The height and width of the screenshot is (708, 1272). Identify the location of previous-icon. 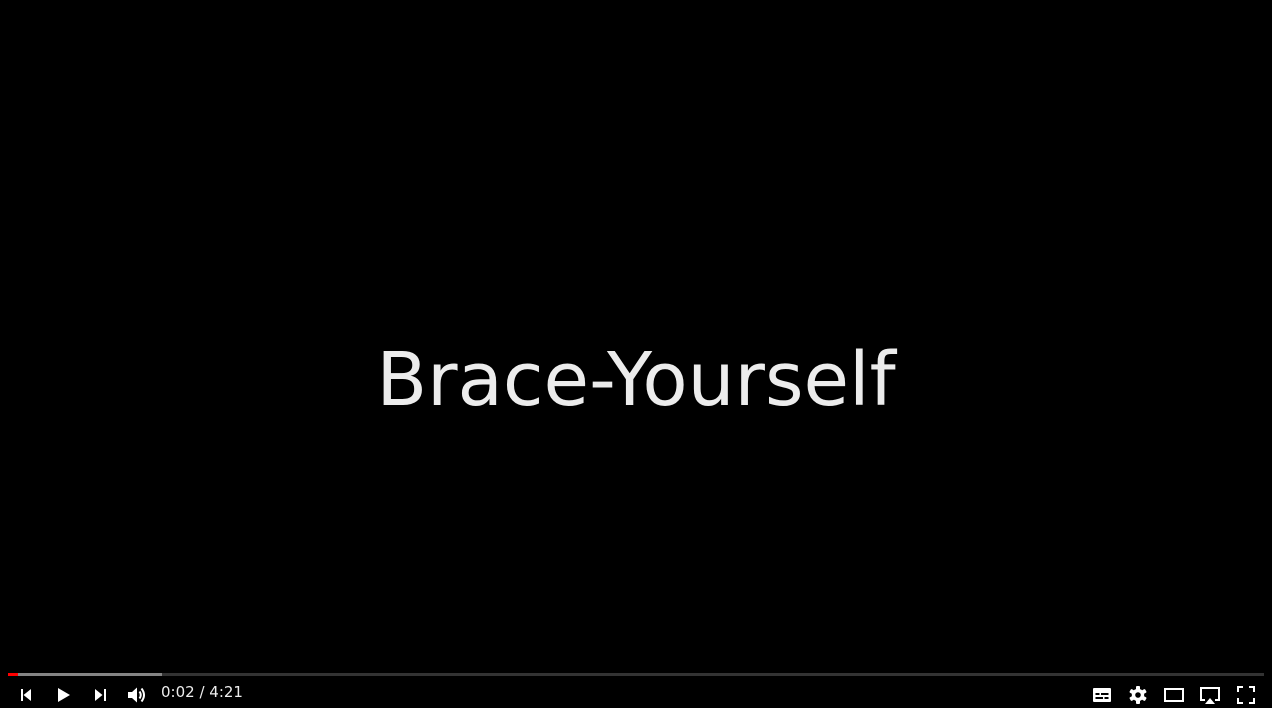
(26, 695).